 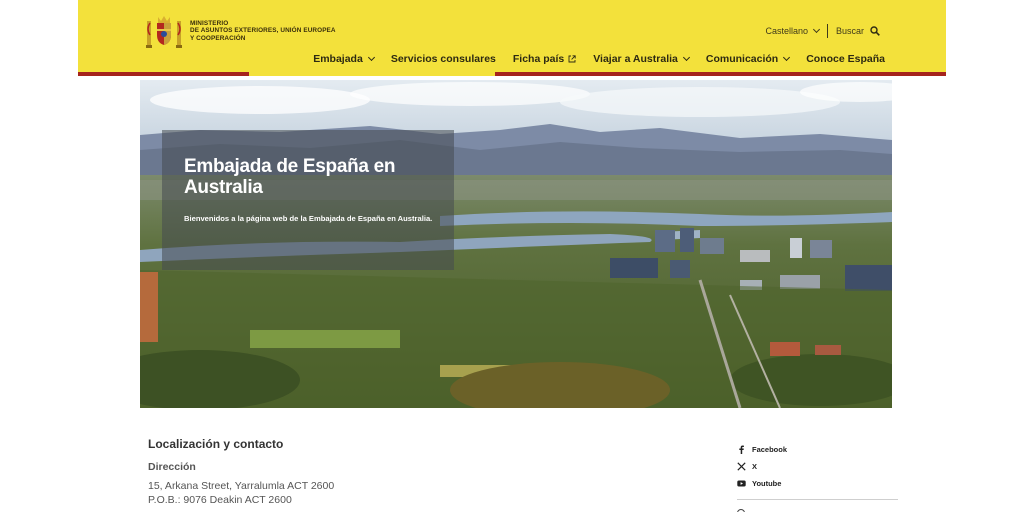 I want to click on nav-item-conoce-espana: Conoce España, so click(x=845, y=59).